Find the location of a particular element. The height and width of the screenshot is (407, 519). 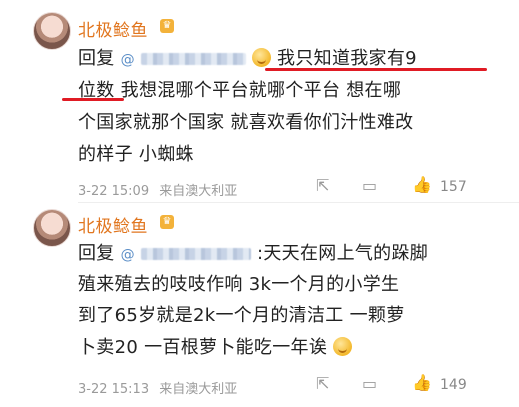

comment-text-line: 回复 @ 我只知道我家有9 is located at coordinates (247, 57).